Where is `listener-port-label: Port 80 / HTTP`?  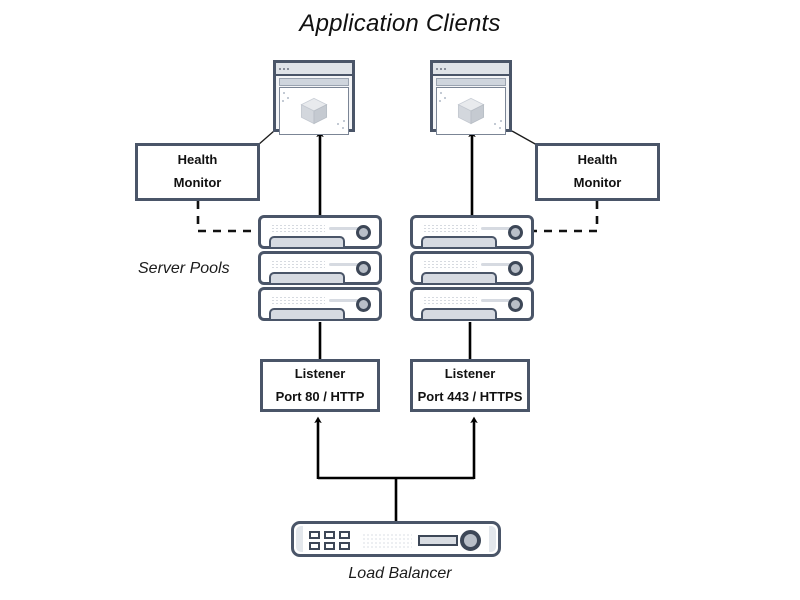 listener-port-label: Port 80 / HTTP is located at coordinates (320, 396).